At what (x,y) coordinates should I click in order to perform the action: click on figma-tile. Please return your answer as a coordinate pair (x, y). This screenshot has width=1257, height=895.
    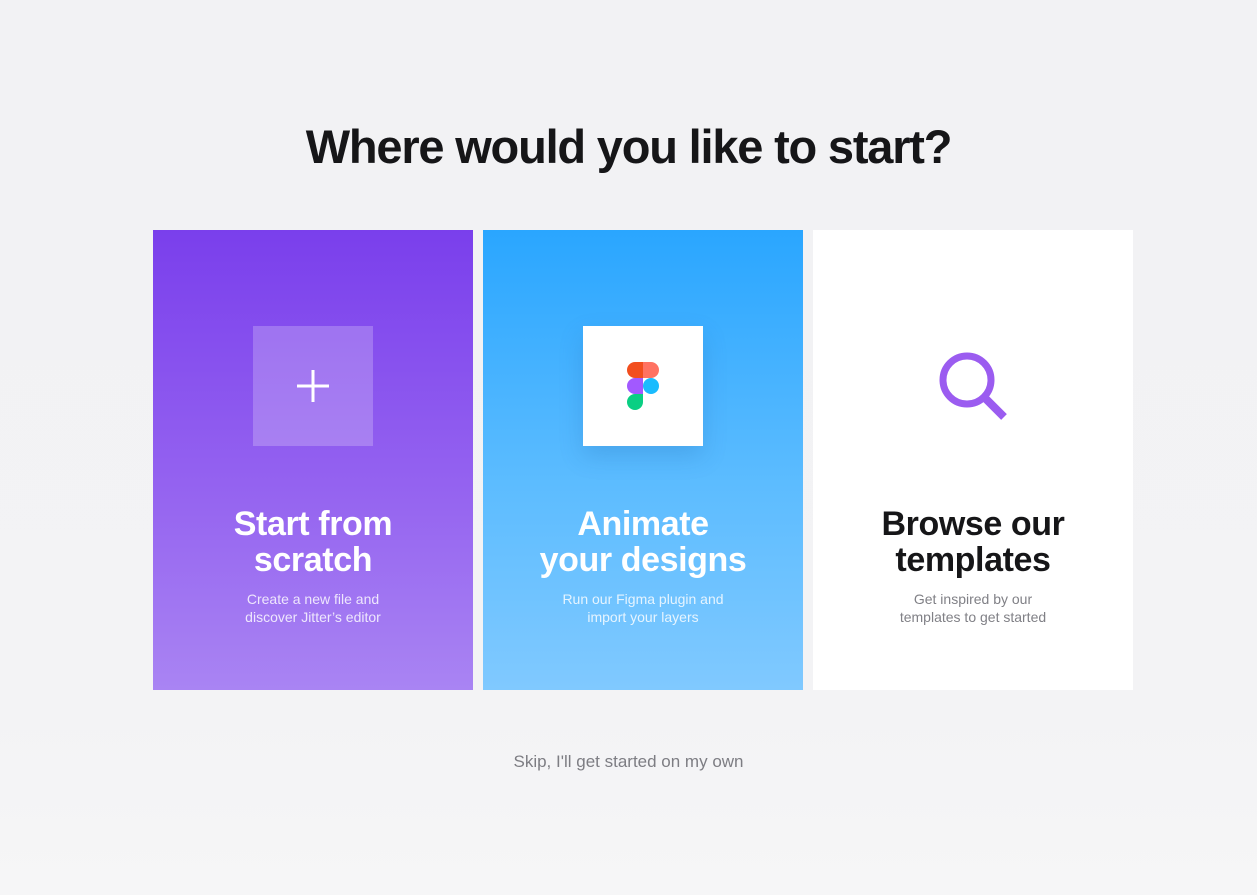
    Looking at the image, I should click on (643, 386).